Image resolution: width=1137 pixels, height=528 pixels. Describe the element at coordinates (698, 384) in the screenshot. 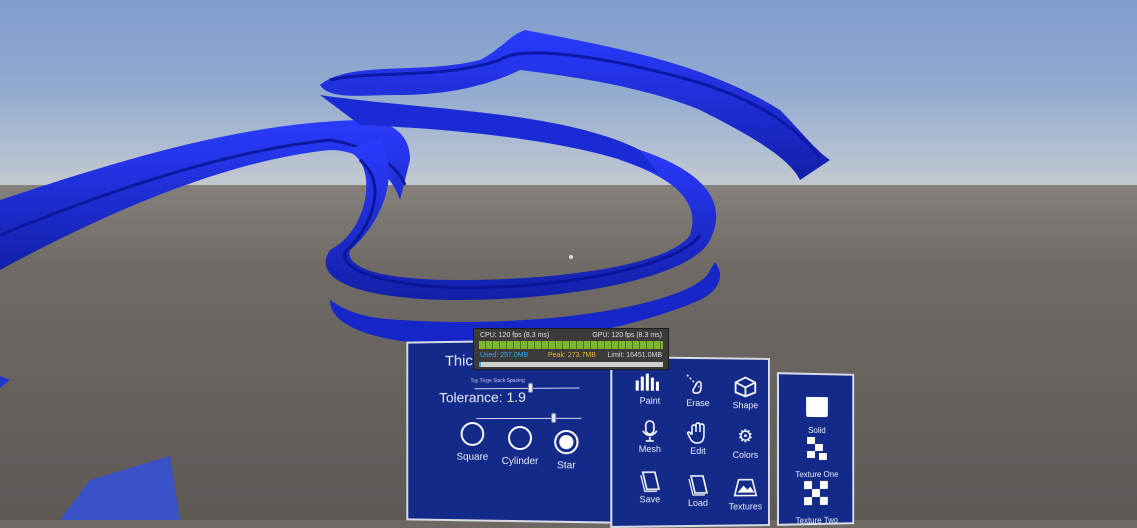

I see `erase-icon` at that location.